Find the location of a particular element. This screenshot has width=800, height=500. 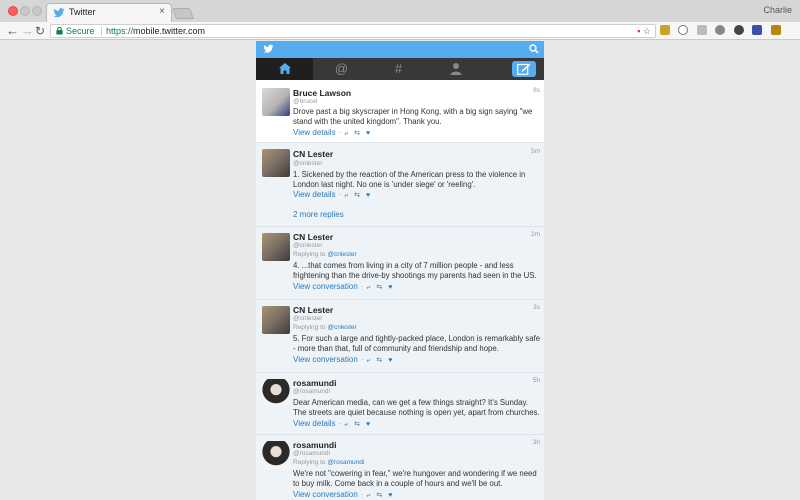

bookmark-star-icon: ☆ is located at coordinates (647, 31).